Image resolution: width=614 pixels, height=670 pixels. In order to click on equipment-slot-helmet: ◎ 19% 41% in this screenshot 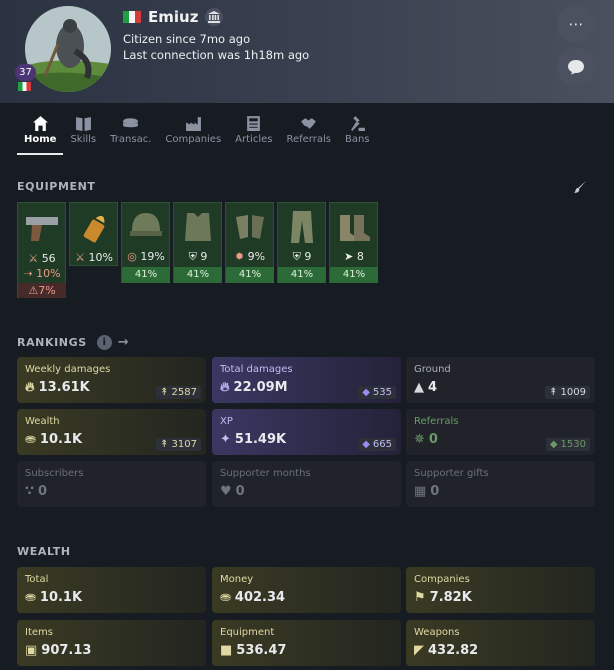, I will do `click(145, 242)`.